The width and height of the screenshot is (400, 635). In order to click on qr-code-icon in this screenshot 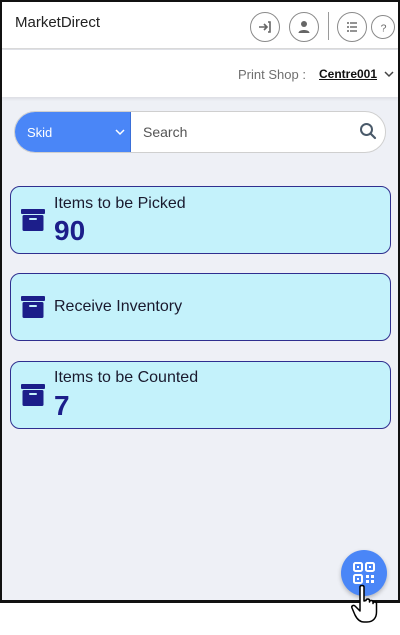, I will do `click(364, 573)`.